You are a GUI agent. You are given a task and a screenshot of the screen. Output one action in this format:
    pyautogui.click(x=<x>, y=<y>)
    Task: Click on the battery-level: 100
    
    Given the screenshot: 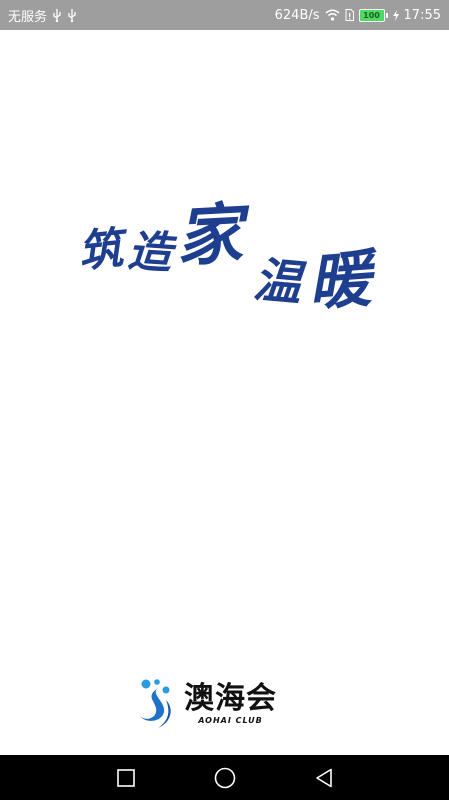 What is the action you would take?
    pyautogui.click(x=371, y=15)
    